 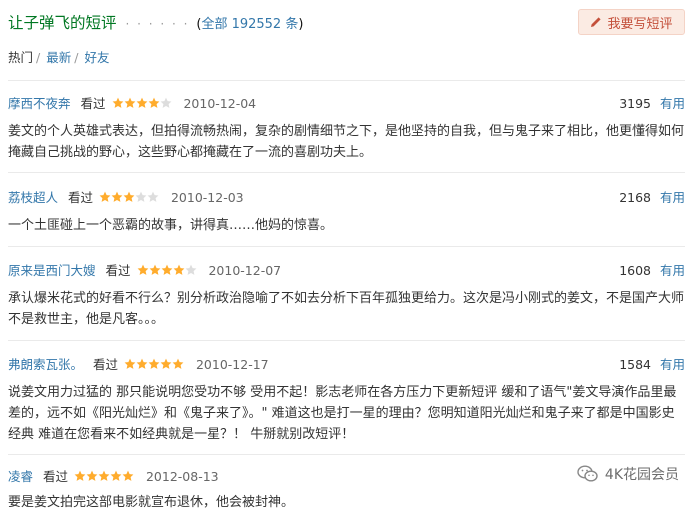 I want to click on review-meta: 摩西不夜奔 看过 2010-12-04 3195 有用, so click(x=346, y=104).